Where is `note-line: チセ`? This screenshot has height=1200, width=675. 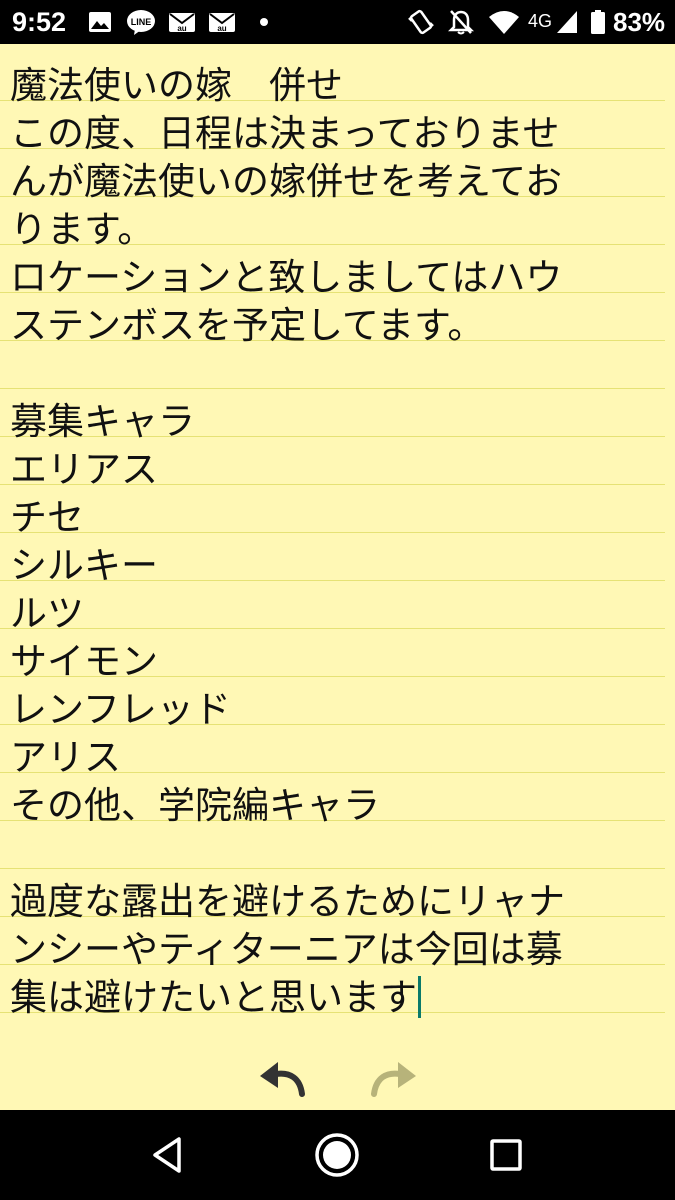 note-line: チセ is located at coordinates (47, 518).